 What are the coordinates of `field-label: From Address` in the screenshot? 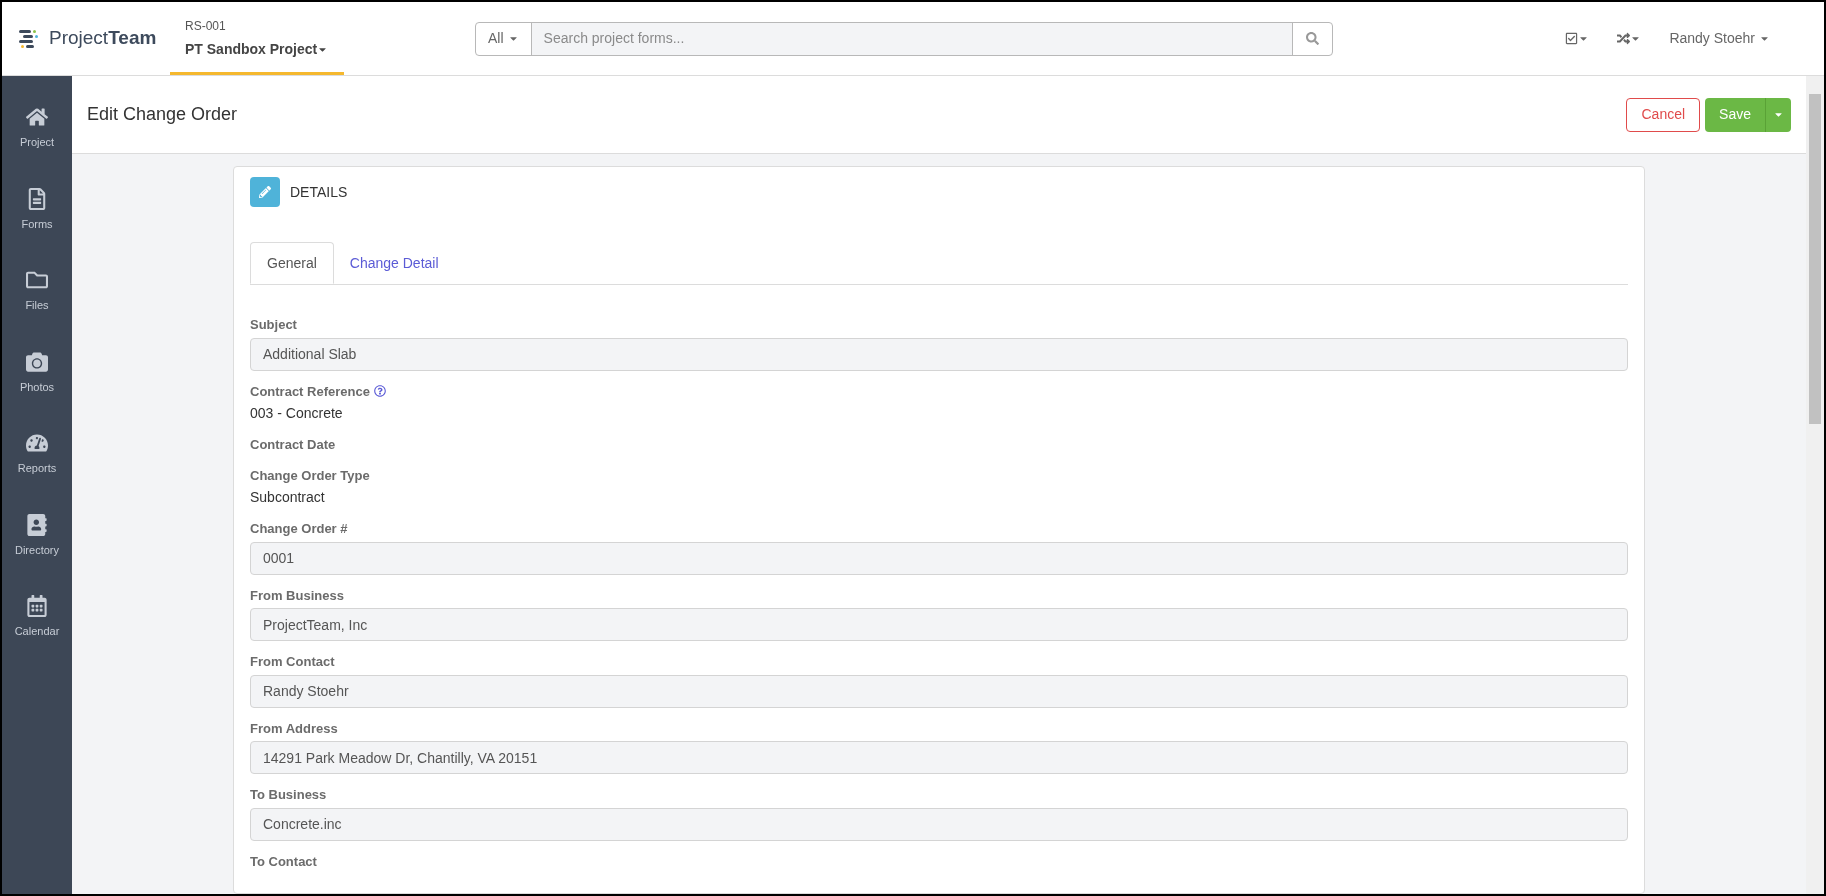 It's located at (294, 728).